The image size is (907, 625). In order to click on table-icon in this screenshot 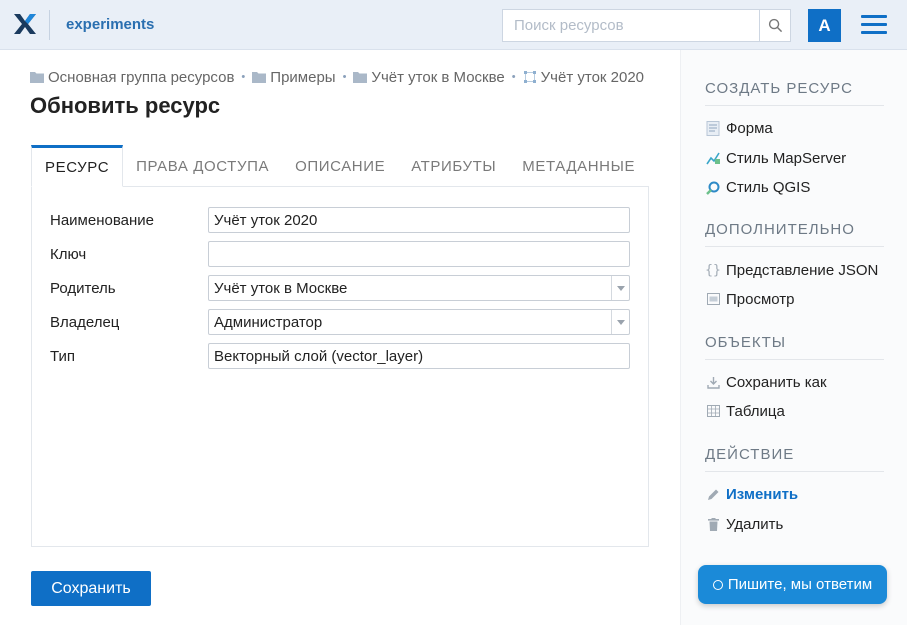, I will do `click(713, 411)`.